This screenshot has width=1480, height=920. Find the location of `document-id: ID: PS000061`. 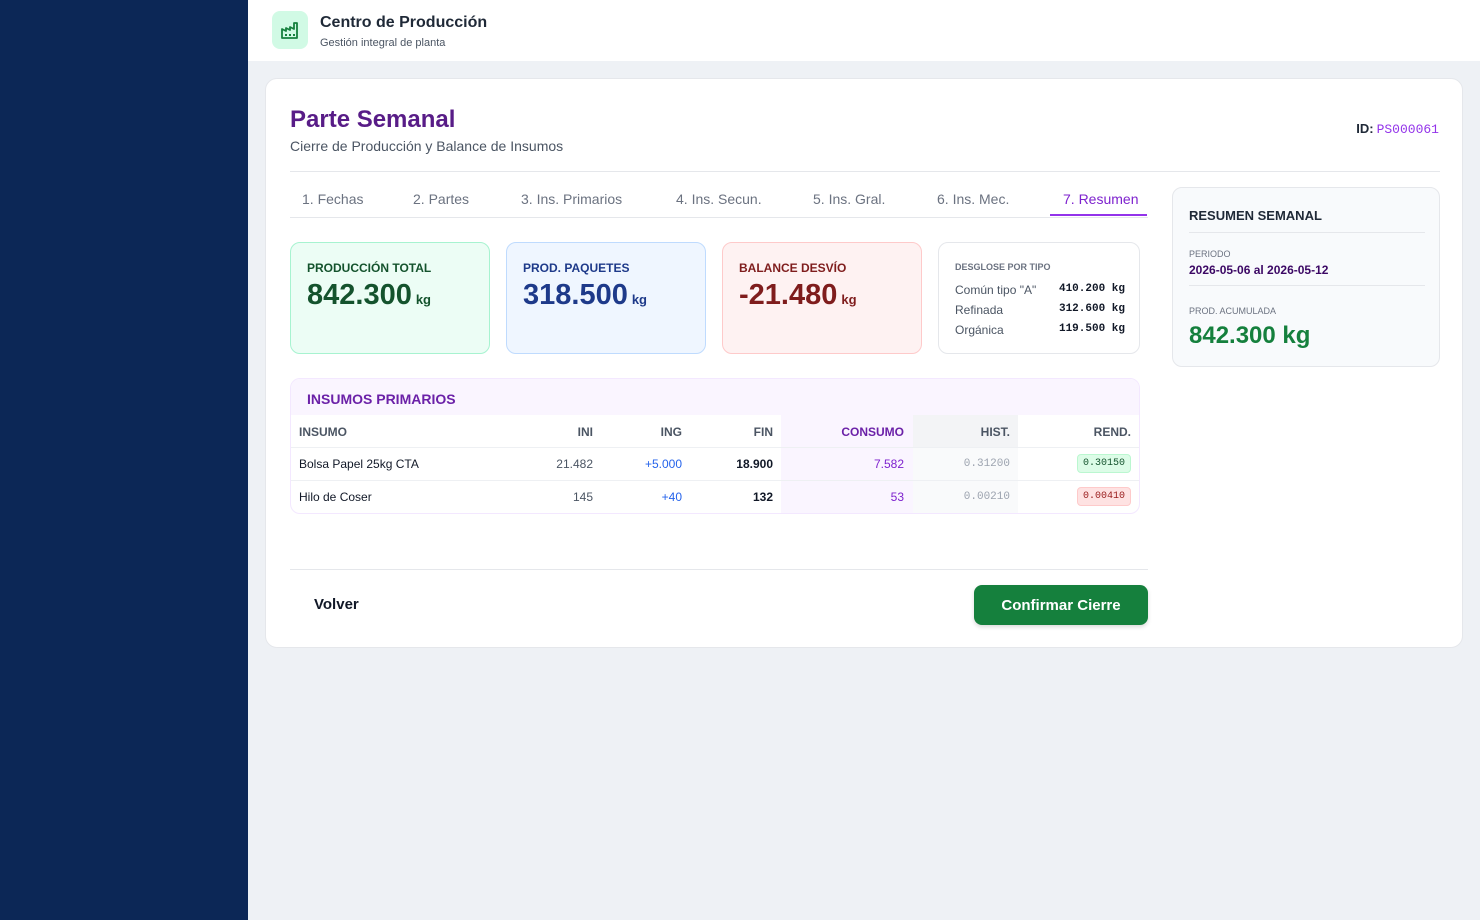

document-id: ID: PS000061 is located at coordinates (1397, 129).